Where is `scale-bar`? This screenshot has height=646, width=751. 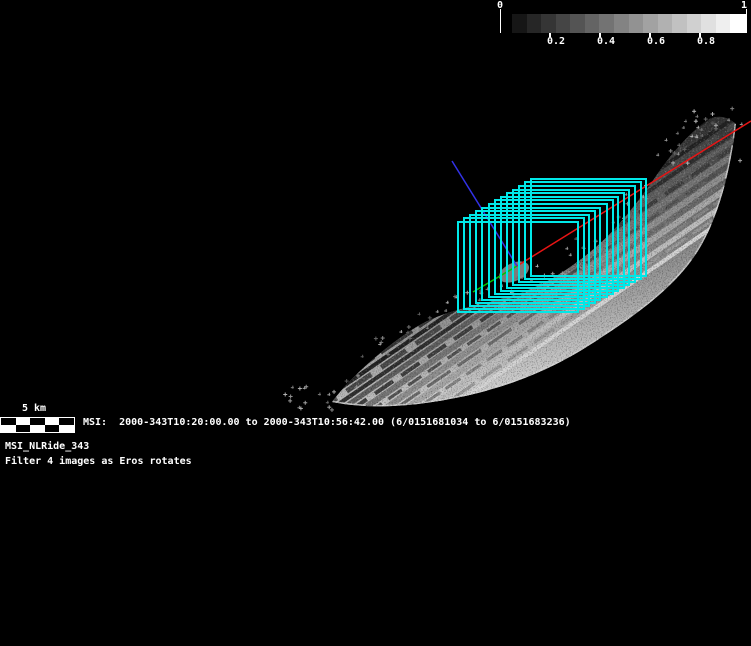
scale-bar is located at coordinates (37, 425).